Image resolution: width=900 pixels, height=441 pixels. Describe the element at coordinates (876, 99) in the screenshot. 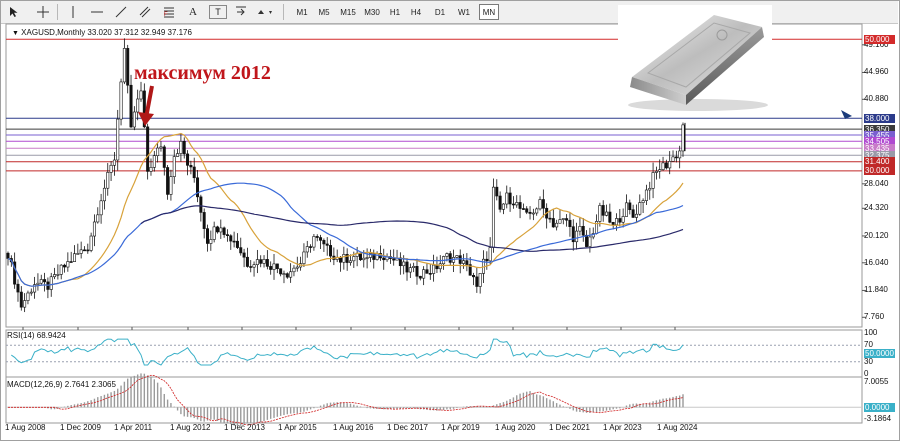

I see `price-axis-label: 40.880` at that location.